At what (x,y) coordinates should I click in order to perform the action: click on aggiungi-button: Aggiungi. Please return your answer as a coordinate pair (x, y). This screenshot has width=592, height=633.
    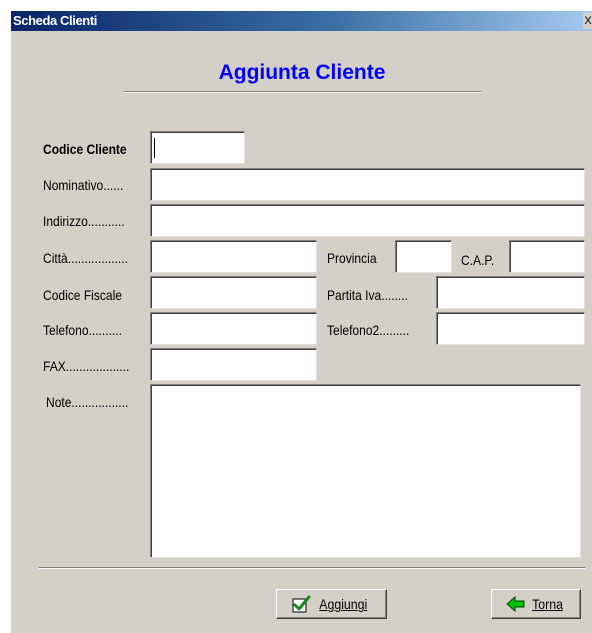
    Looking at the image, I should click on (331, 604).